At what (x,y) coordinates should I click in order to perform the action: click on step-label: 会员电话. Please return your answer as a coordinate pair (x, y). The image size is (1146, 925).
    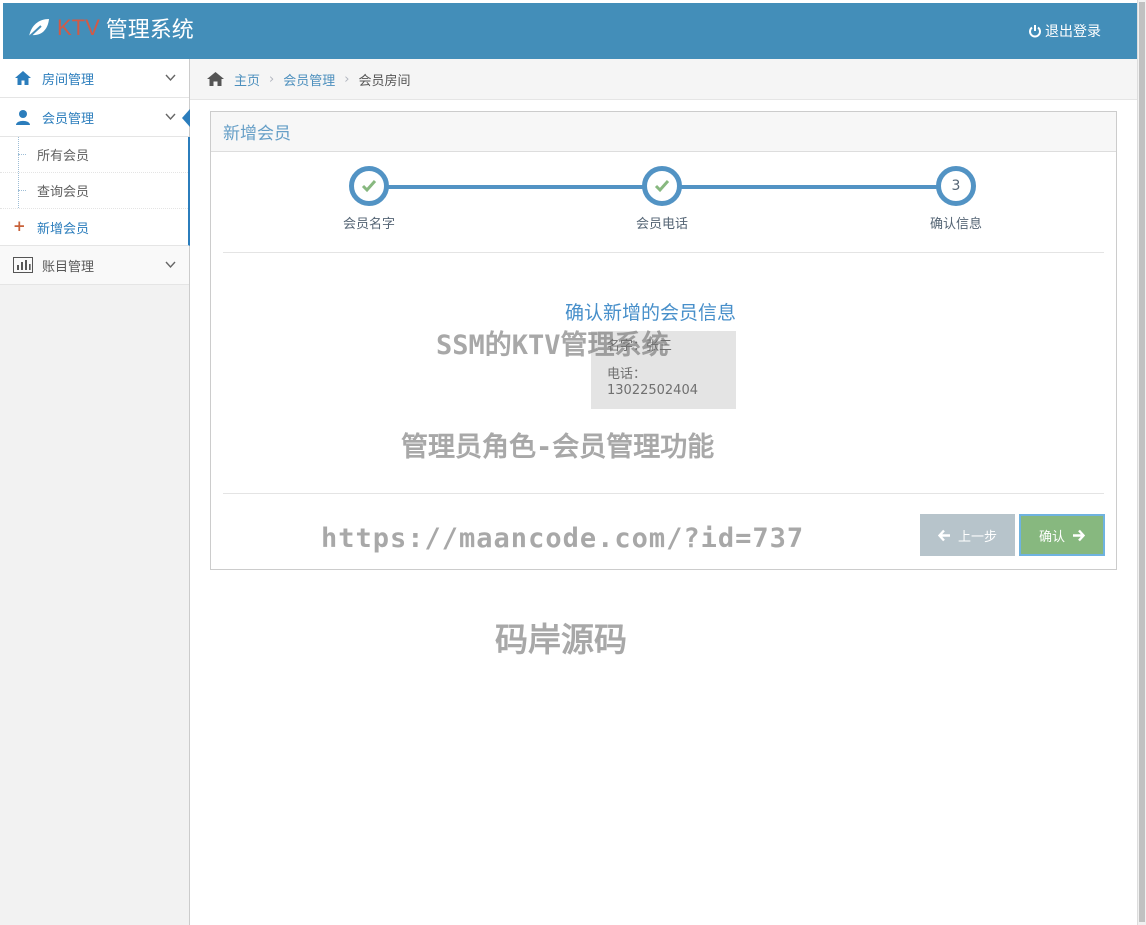
    Looking at the image, I should click on (661, 224).